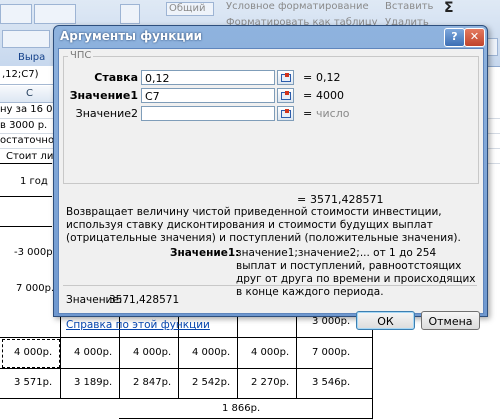 The height and width of the screenshot is (420, 500). Describe the element at coordinates (449, 8) in the screenshot. I see `autosum-icon: Σ` at that location.